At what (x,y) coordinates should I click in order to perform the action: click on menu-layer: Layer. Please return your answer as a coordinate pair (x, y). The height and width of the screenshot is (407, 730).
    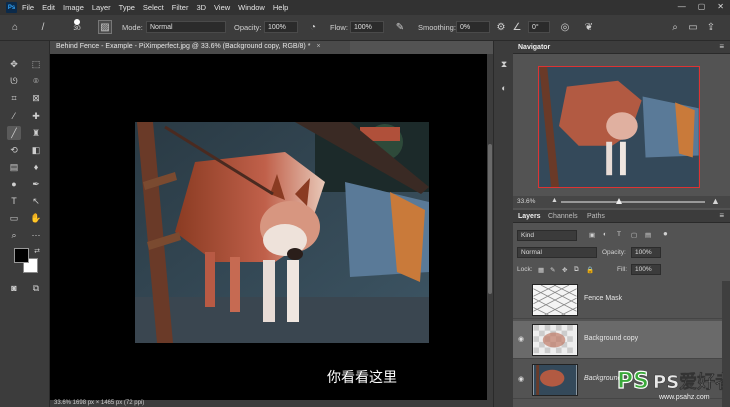
    Looking at the image, I should click on (101, 7).